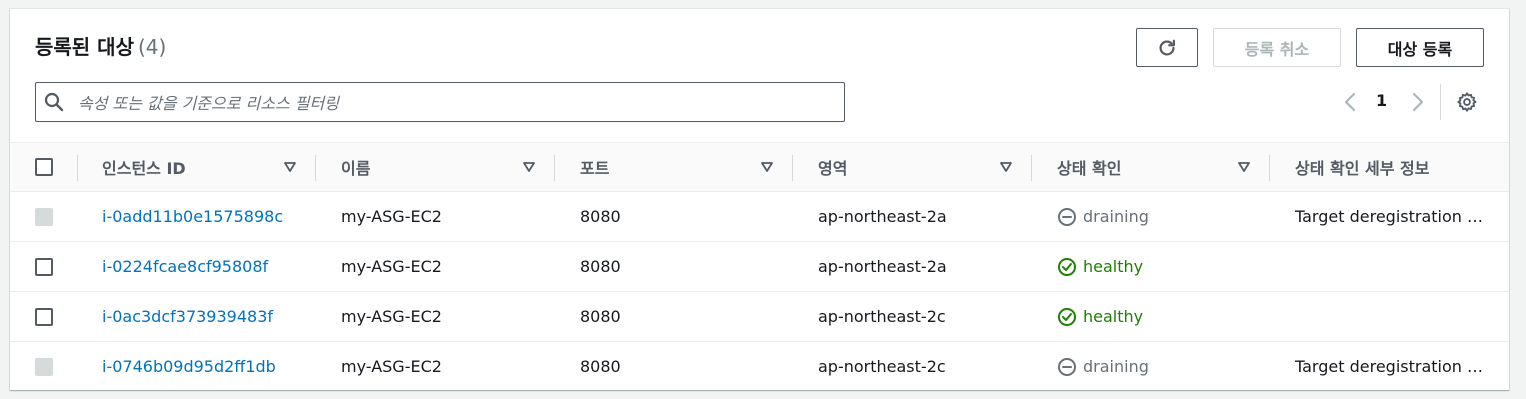 This screenshot has width=1526, height=399. I want to click on table-settings-button, so click(1467, 102).